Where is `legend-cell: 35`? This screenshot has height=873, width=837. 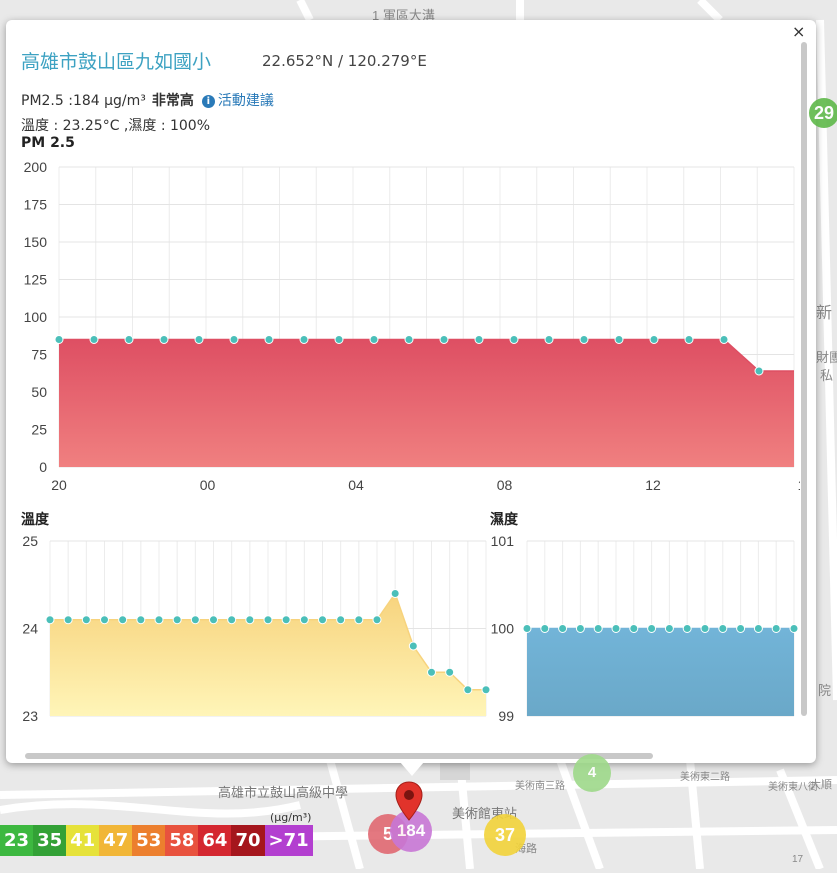
legend-cell: 35 is located at coordinates (50, 840).